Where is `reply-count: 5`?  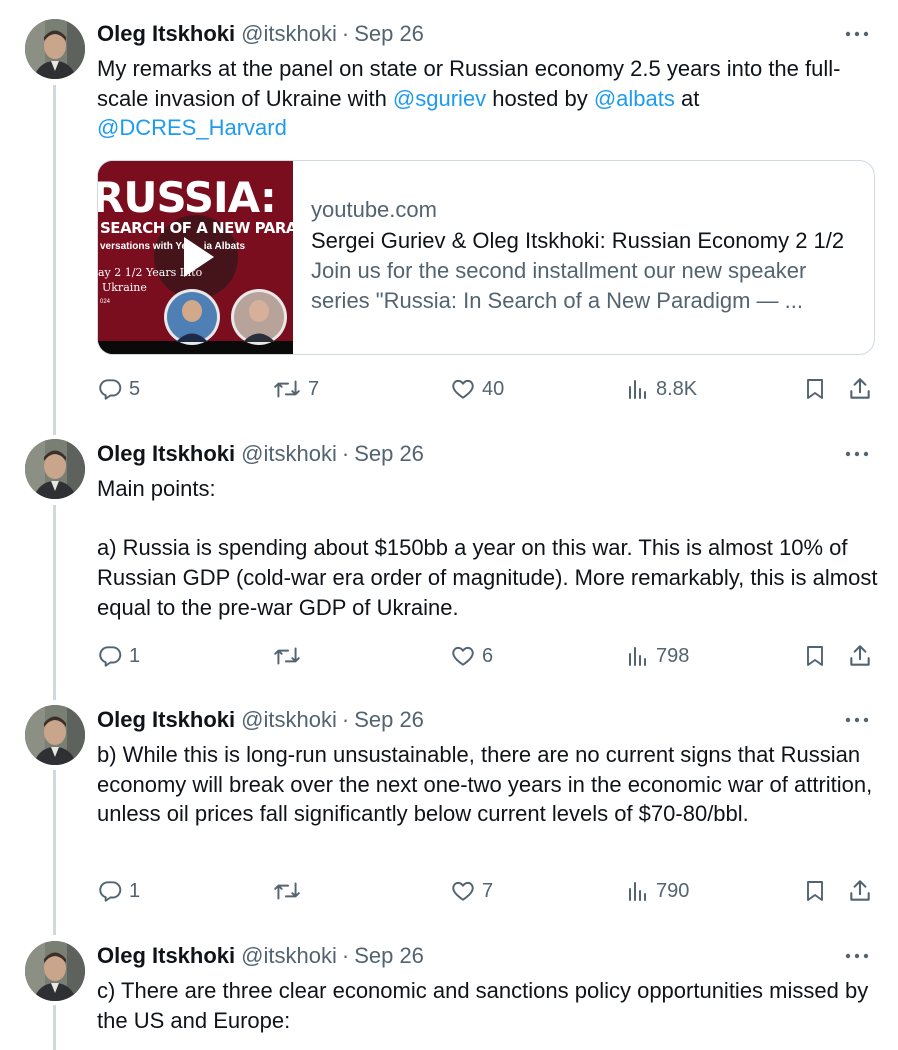
reply-count: 5 is located at coordinates (135, 388).